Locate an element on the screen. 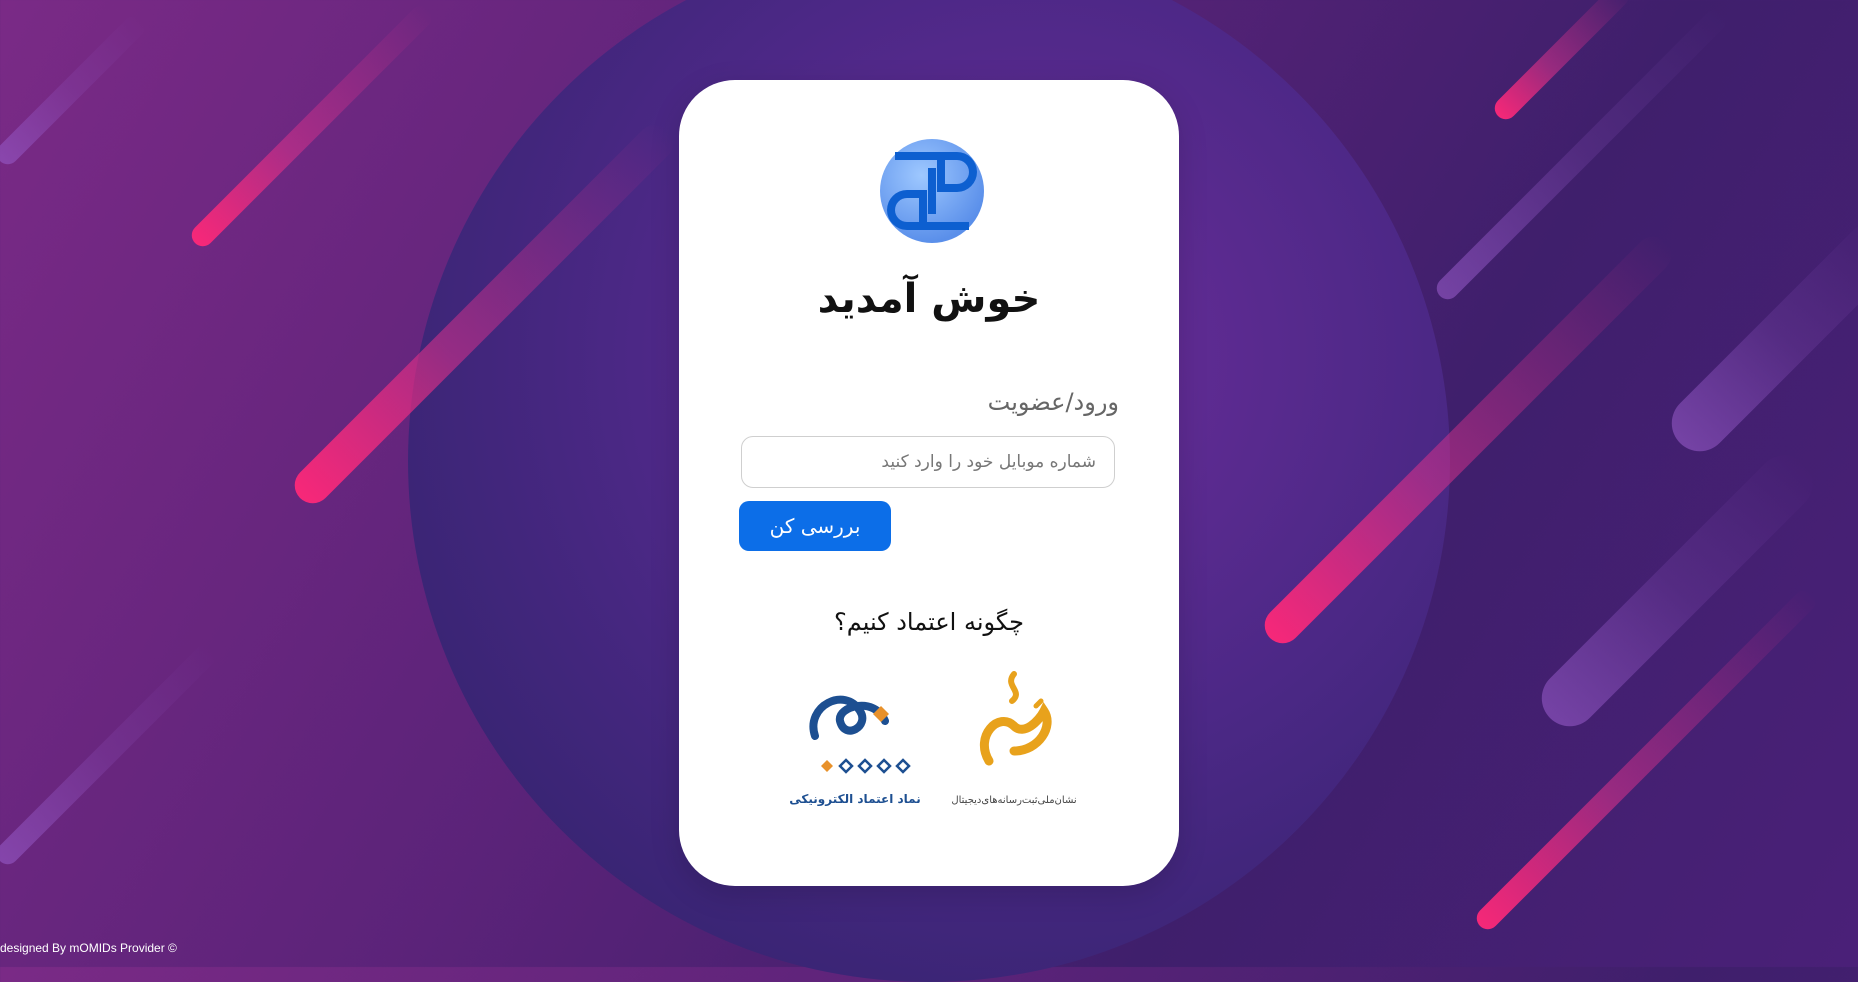 This screenshot has height=982, width=1858. trust-heading: چگونه اعتماد کنیم؟ is located at coordinates (929, 622).